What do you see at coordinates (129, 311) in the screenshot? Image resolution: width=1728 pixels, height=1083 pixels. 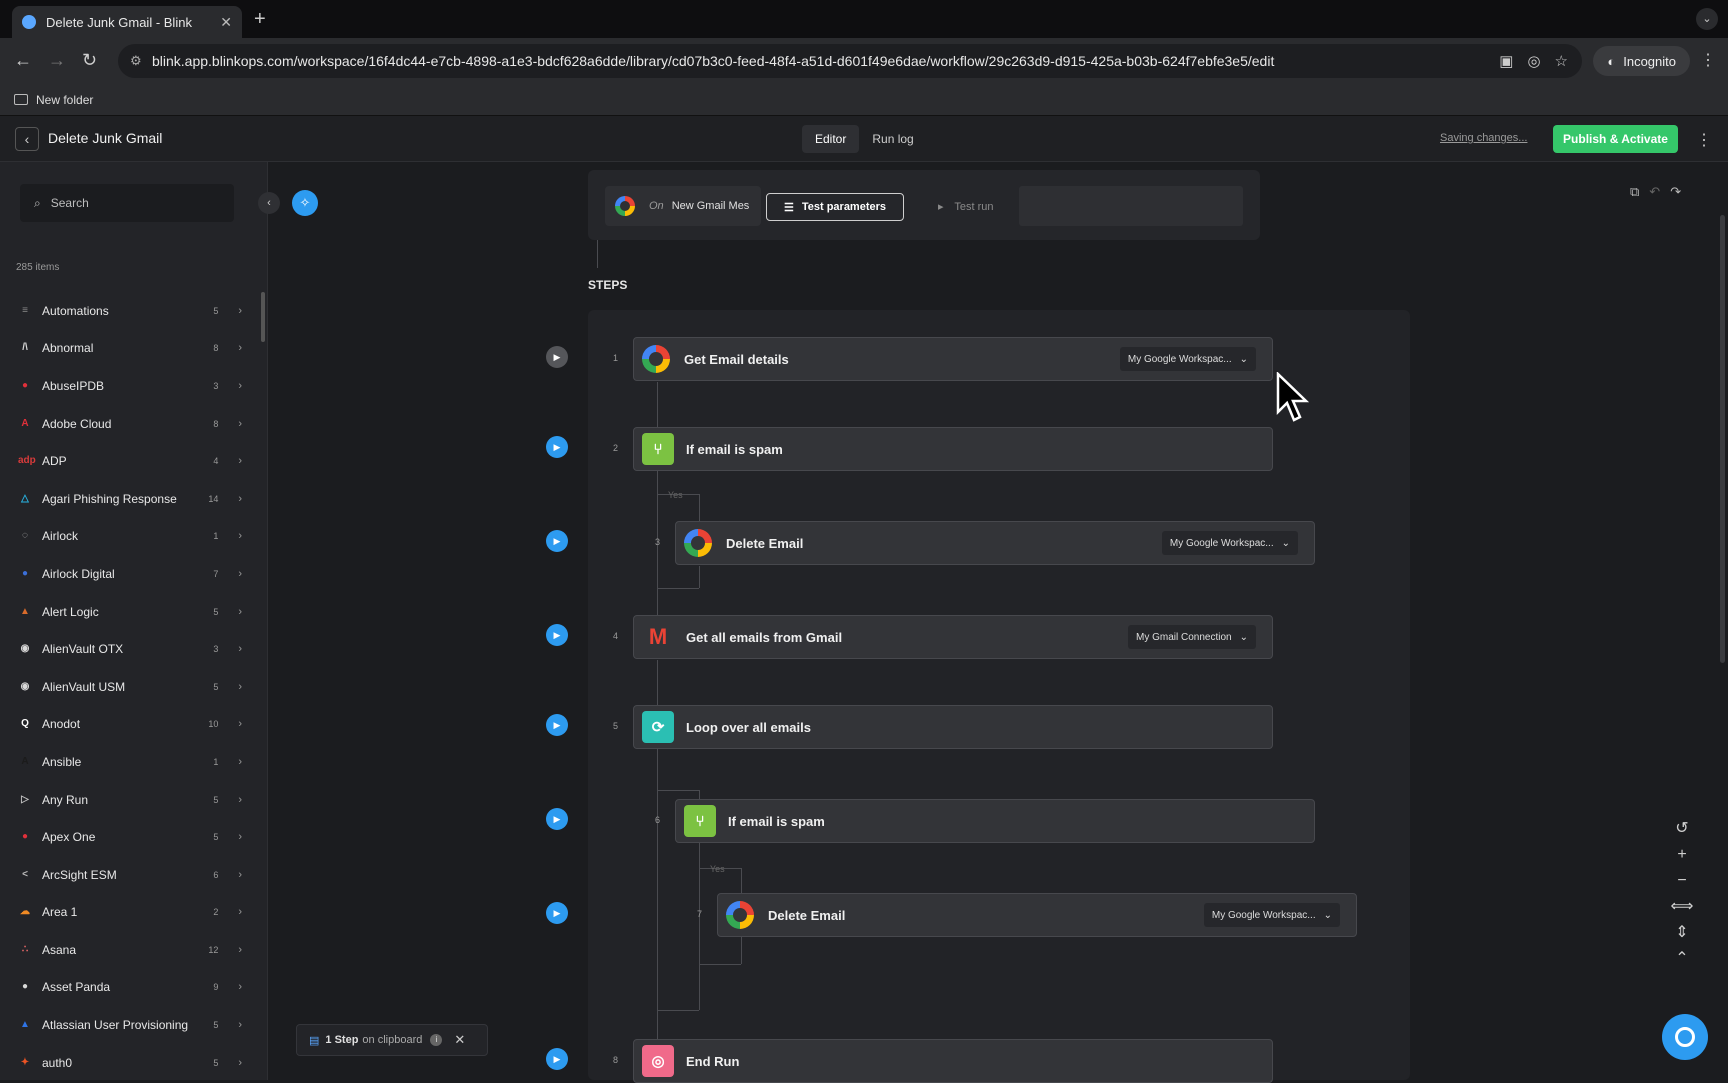 I see `sidebar-item: ≡ Automations 5 ›` at bounding box center [129, 311].